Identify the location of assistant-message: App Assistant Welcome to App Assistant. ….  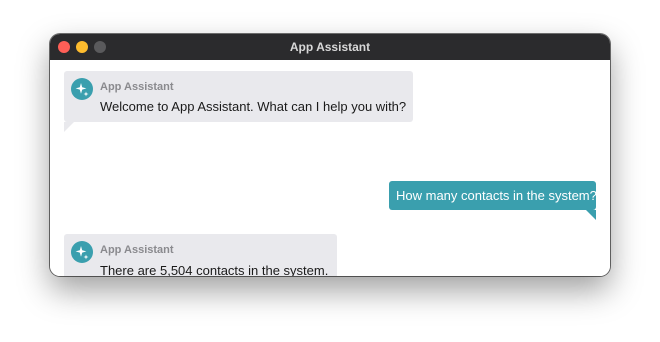
(238, 101).